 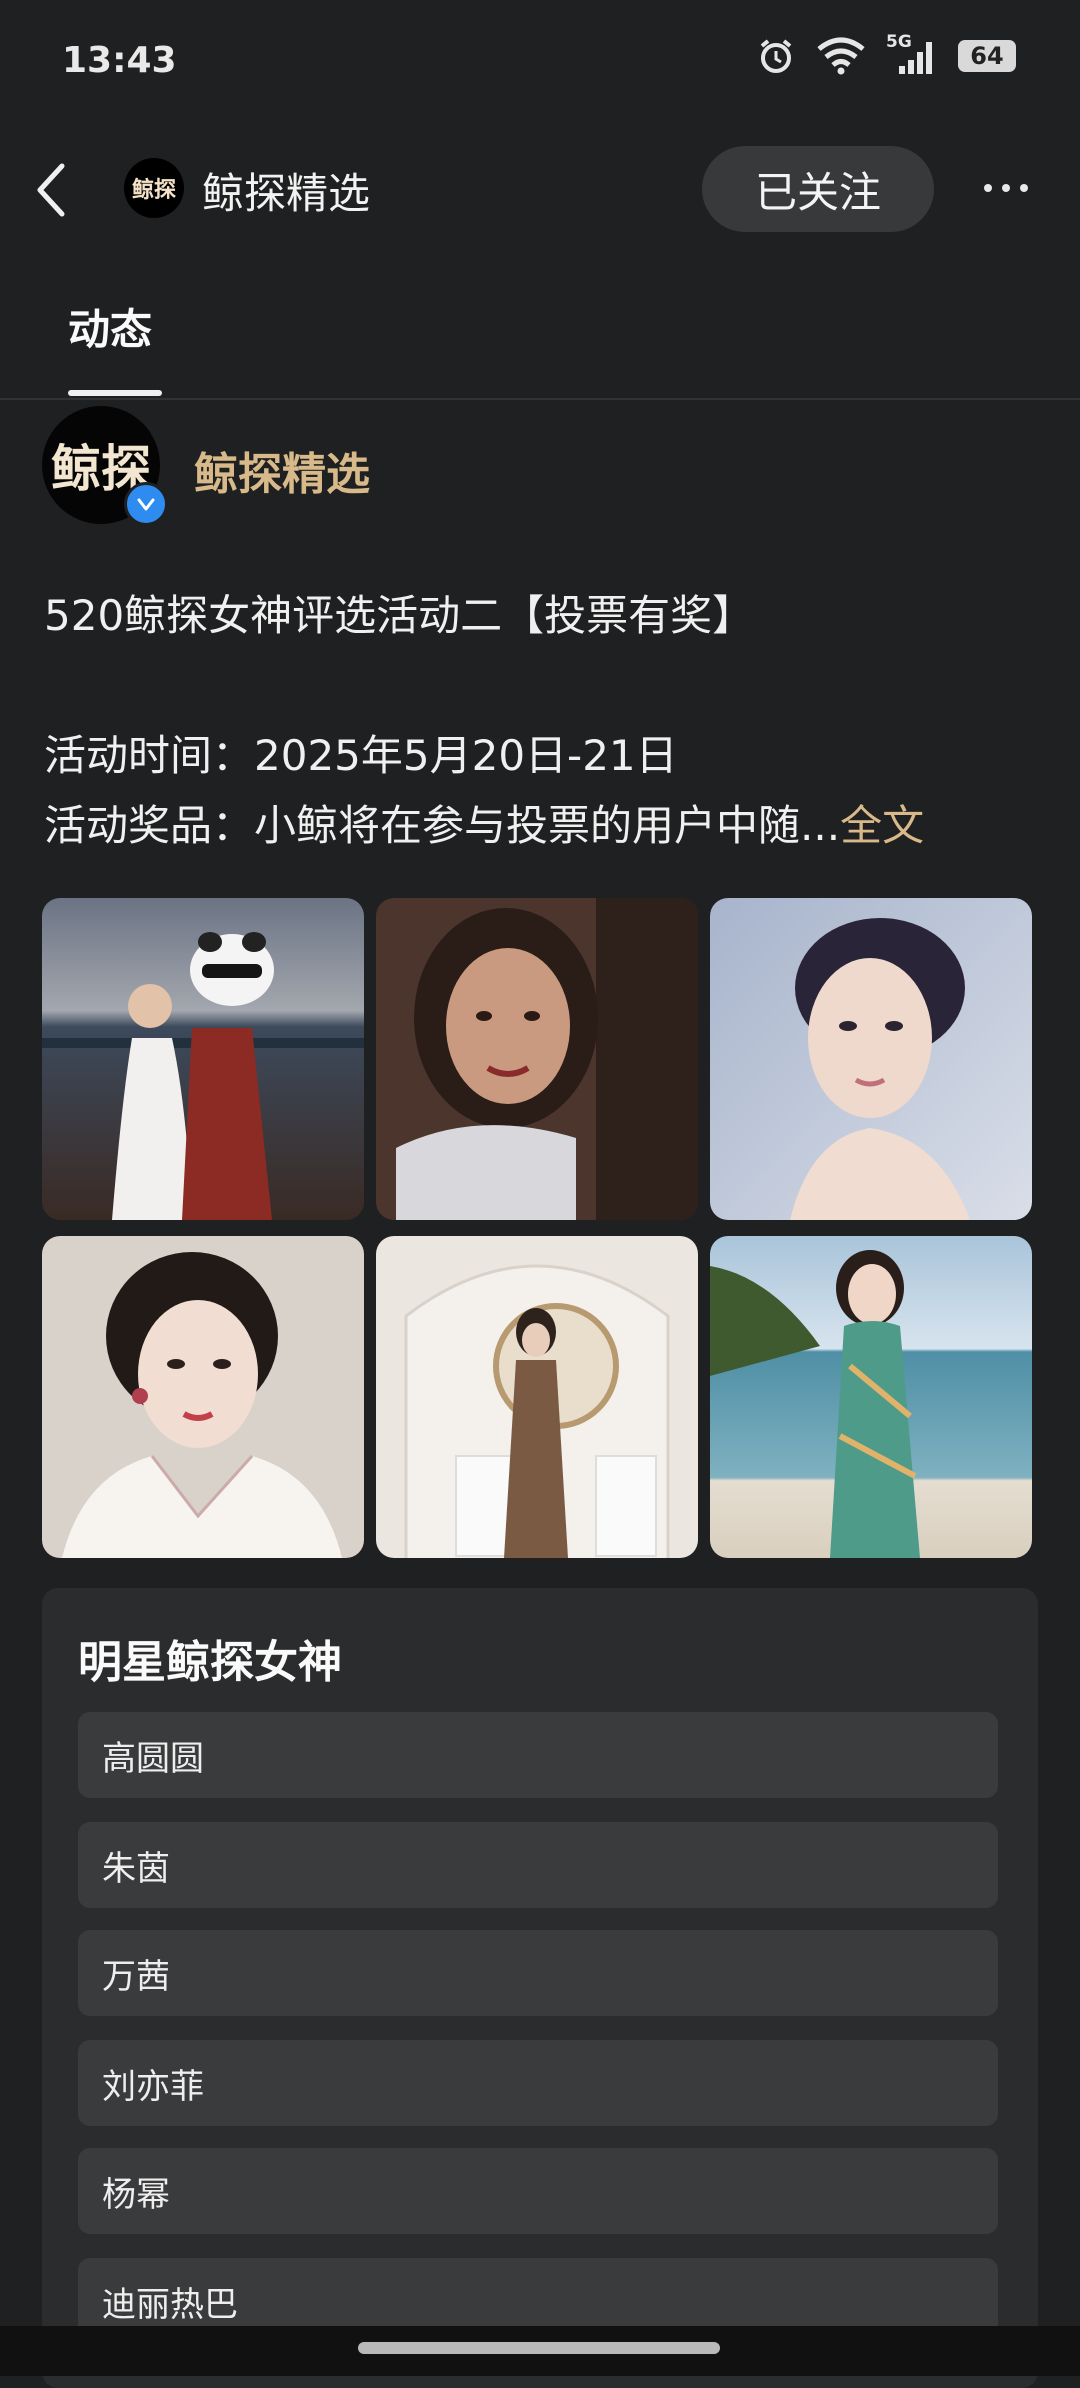 I want to click on wifi-icon, so click(x=841, y=56).